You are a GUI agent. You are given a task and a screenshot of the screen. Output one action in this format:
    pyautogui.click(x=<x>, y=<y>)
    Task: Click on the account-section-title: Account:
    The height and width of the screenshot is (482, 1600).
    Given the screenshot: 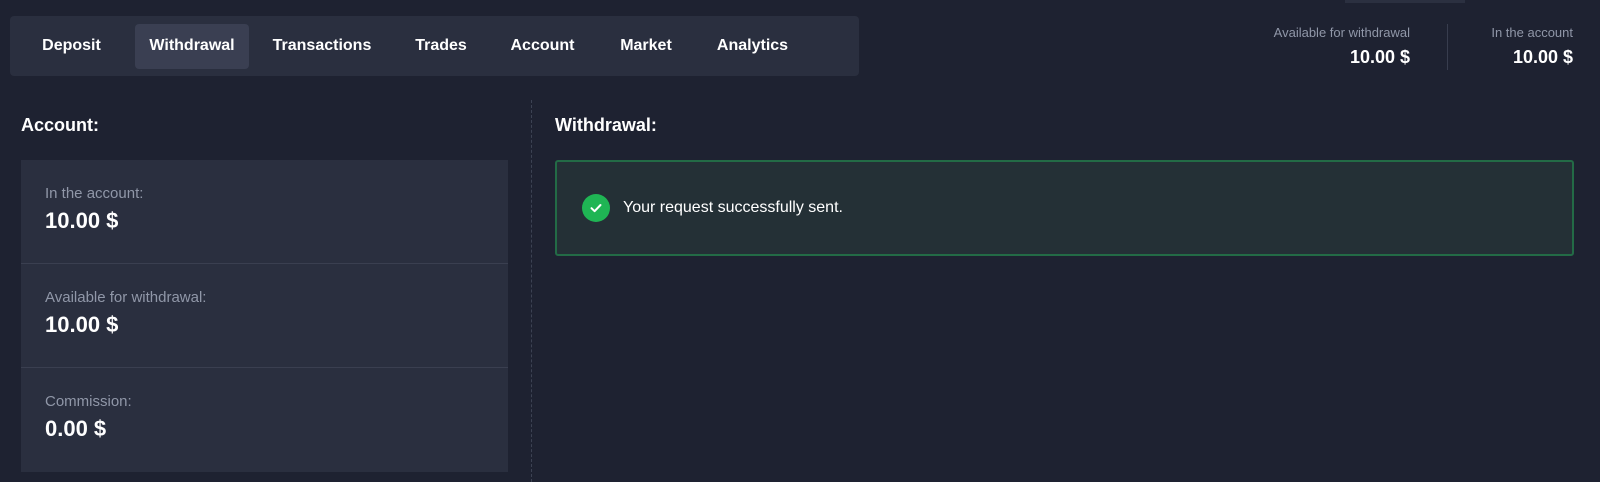 What is the action you would take?
    pyautogui.click(x=60, y=125)
    